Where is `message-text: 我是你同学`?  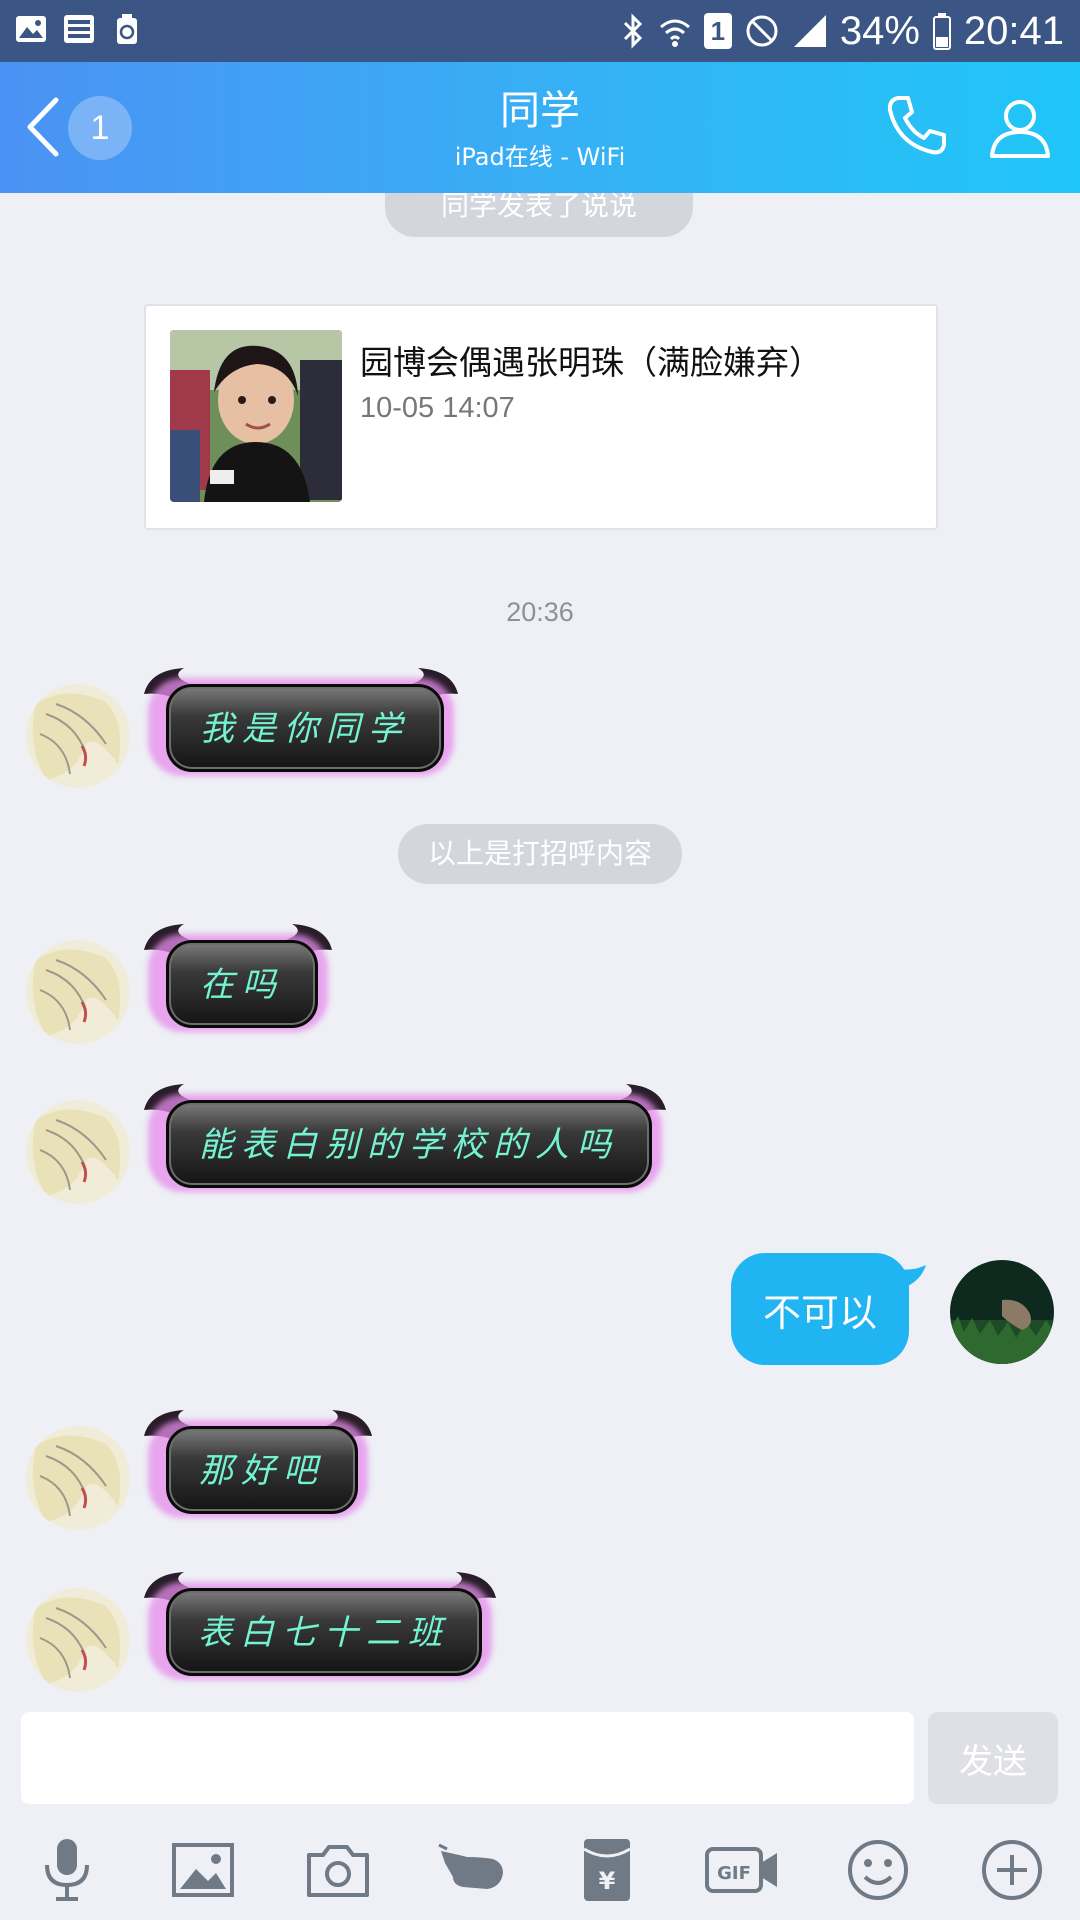
message-text: 我是你同学 is located at coordinates (305, 728).